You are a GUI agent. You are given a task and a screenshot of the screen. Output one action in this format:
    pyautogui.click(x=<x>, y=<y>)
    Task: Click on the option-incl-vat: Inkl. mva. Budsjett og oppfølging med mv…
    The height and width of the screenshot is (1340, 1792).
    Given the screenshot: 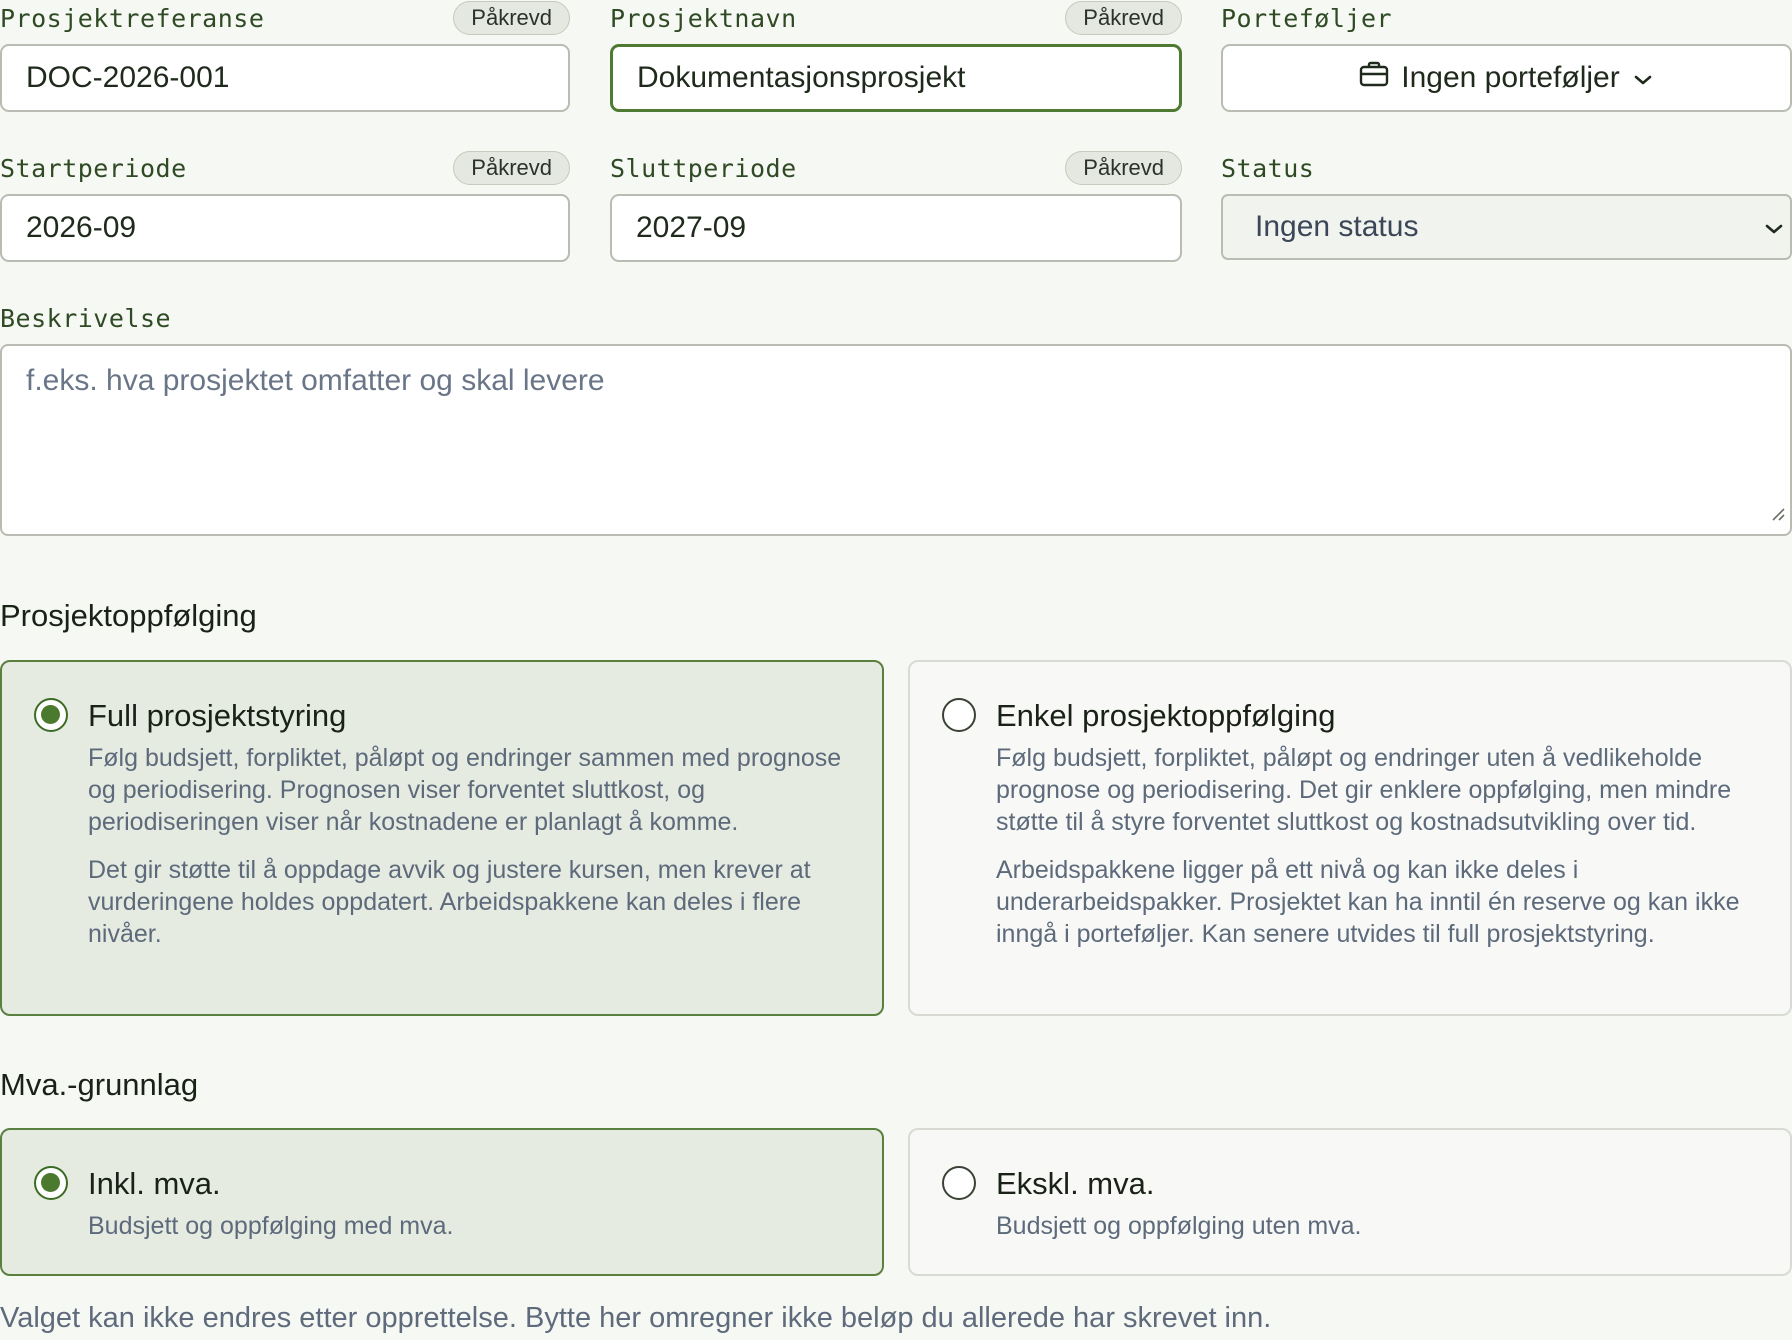 What is the action you would take?
    pyautogui.click(x=442, y=1202)
    